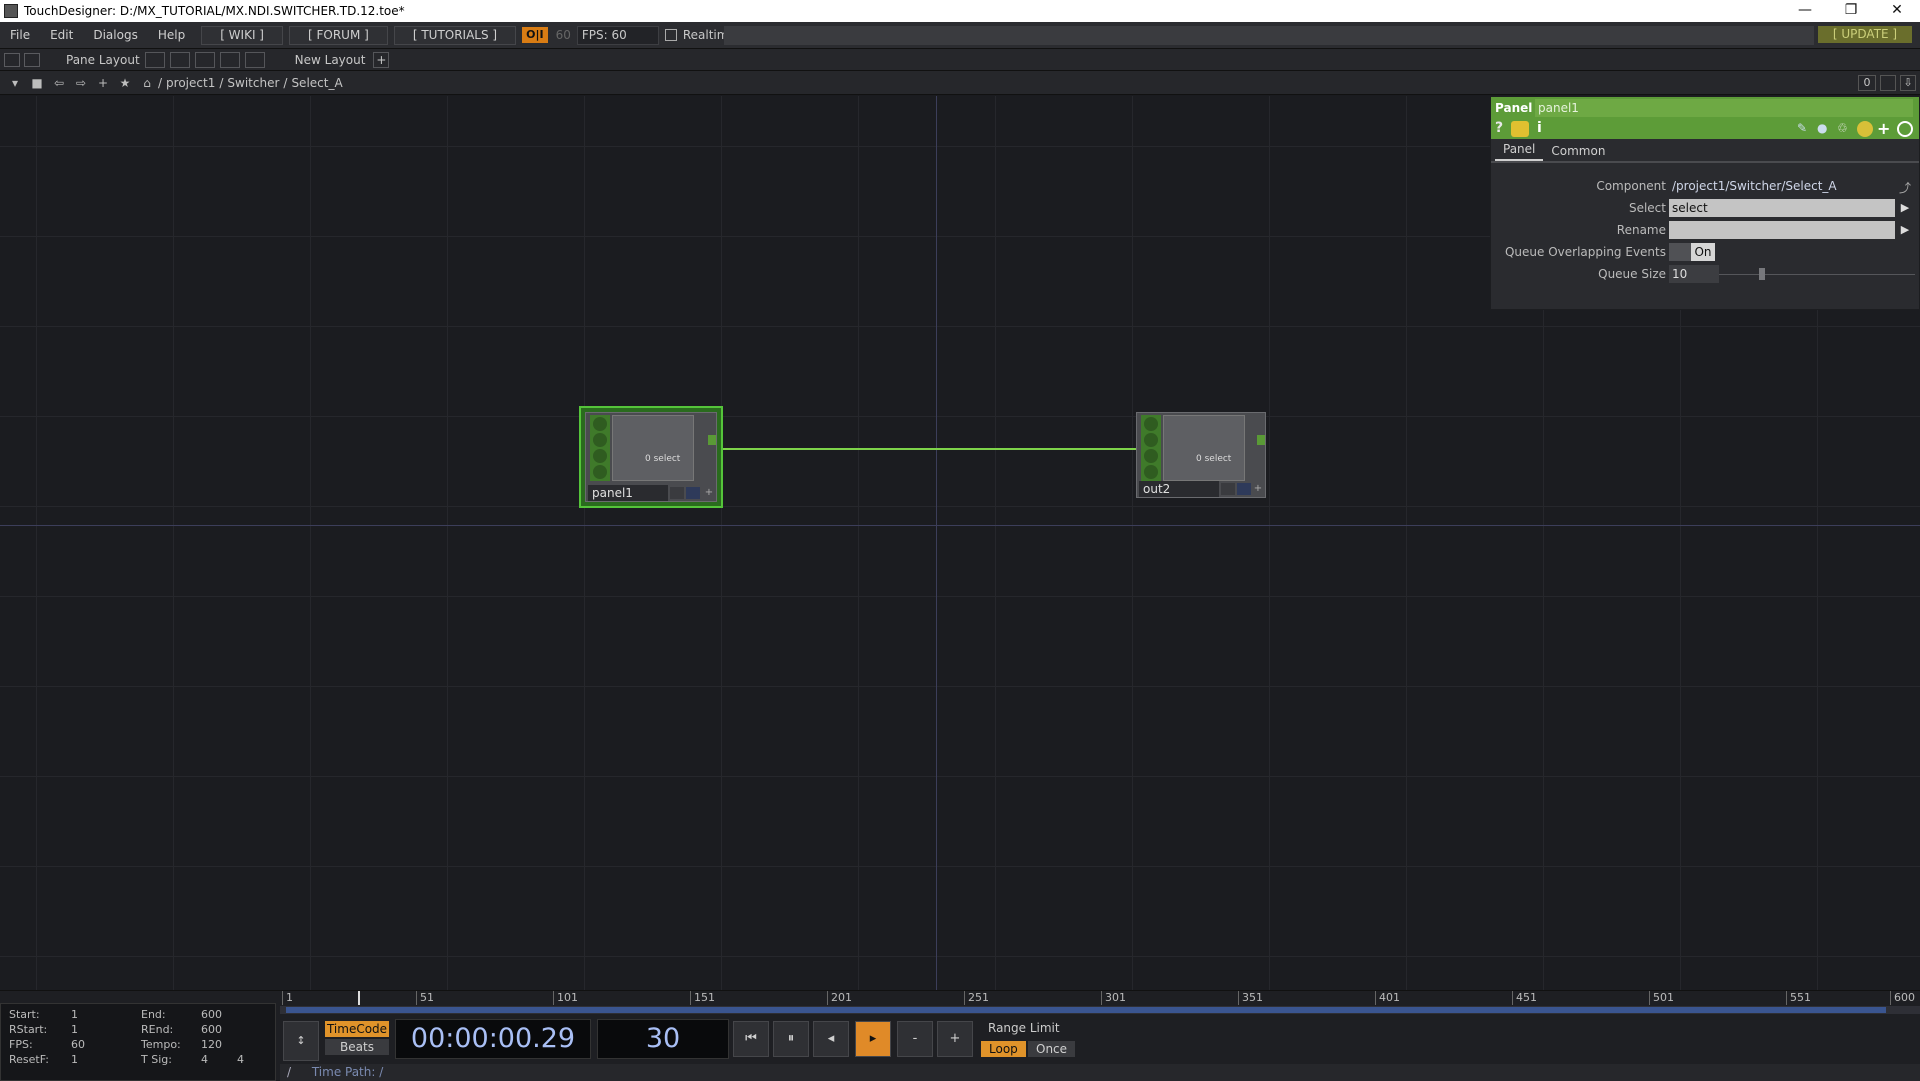  Describe the element at coordinates (20, 35) in the screenshot. I see `menu-file: File` at that location.